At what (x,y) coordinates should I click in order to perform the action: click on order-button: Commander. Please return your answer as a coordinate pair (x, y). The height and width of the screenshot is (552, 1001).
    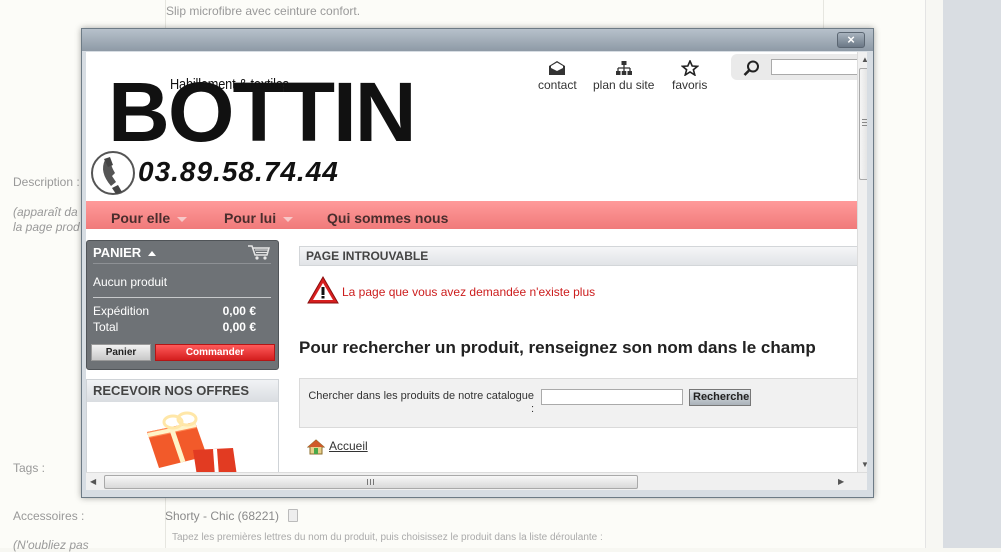
    Looking at the image, I should click on (215, 352).